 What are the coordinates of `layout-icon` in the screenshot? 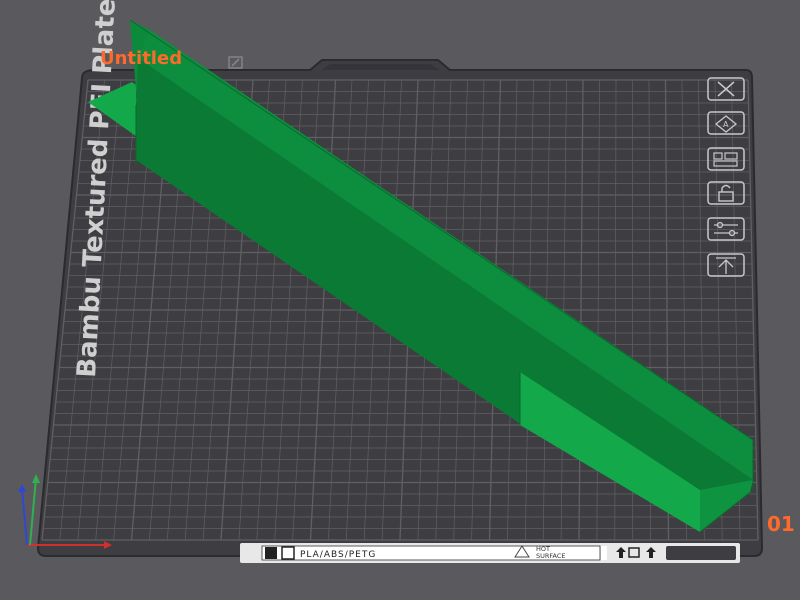 It's located at (288, 553).